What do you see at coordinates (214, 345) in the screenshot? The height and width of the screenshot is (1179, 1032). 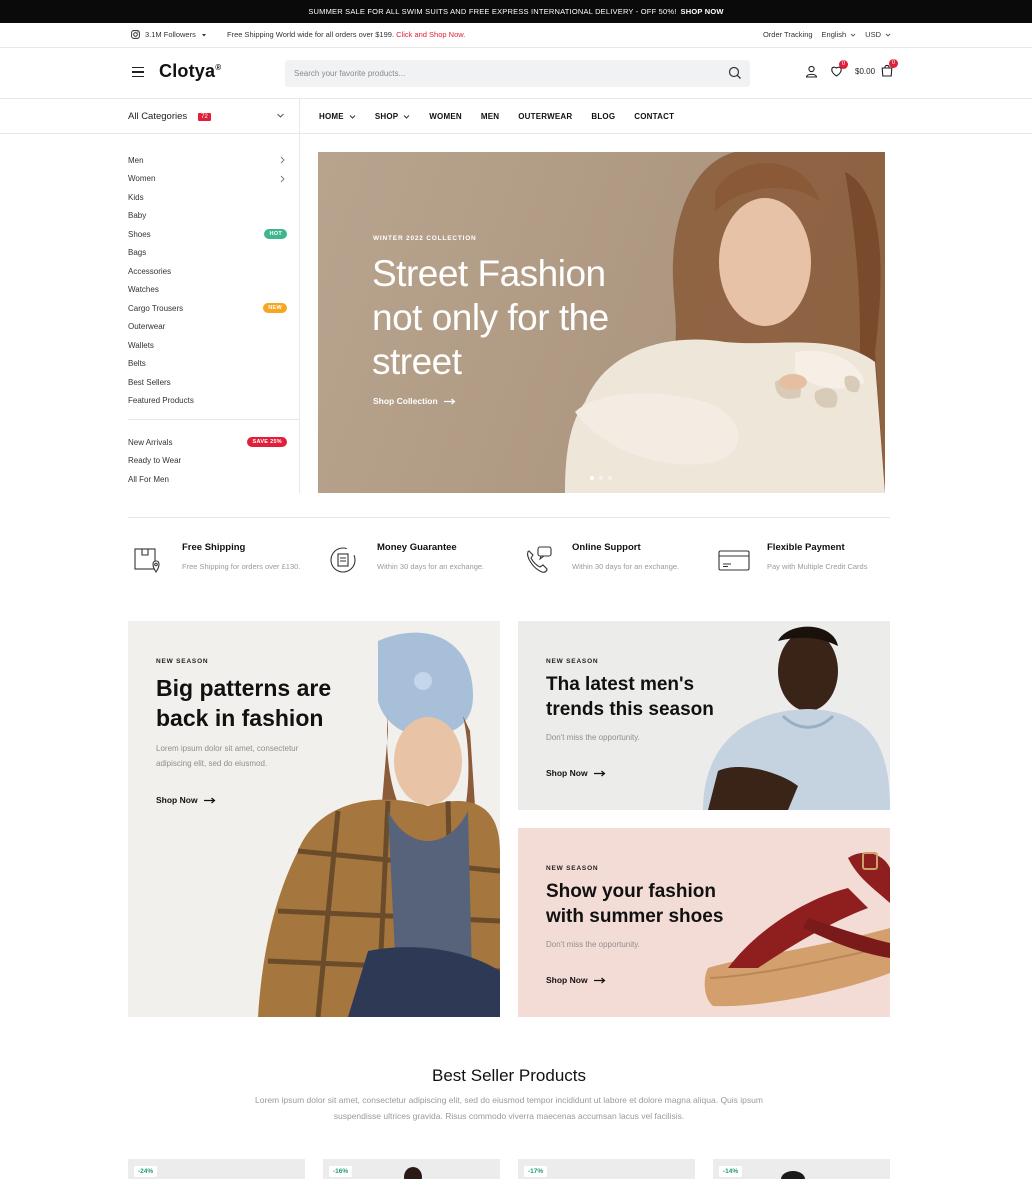 I see `sidebar-item-wallets: Wallets` at bounding box center [214, 345].